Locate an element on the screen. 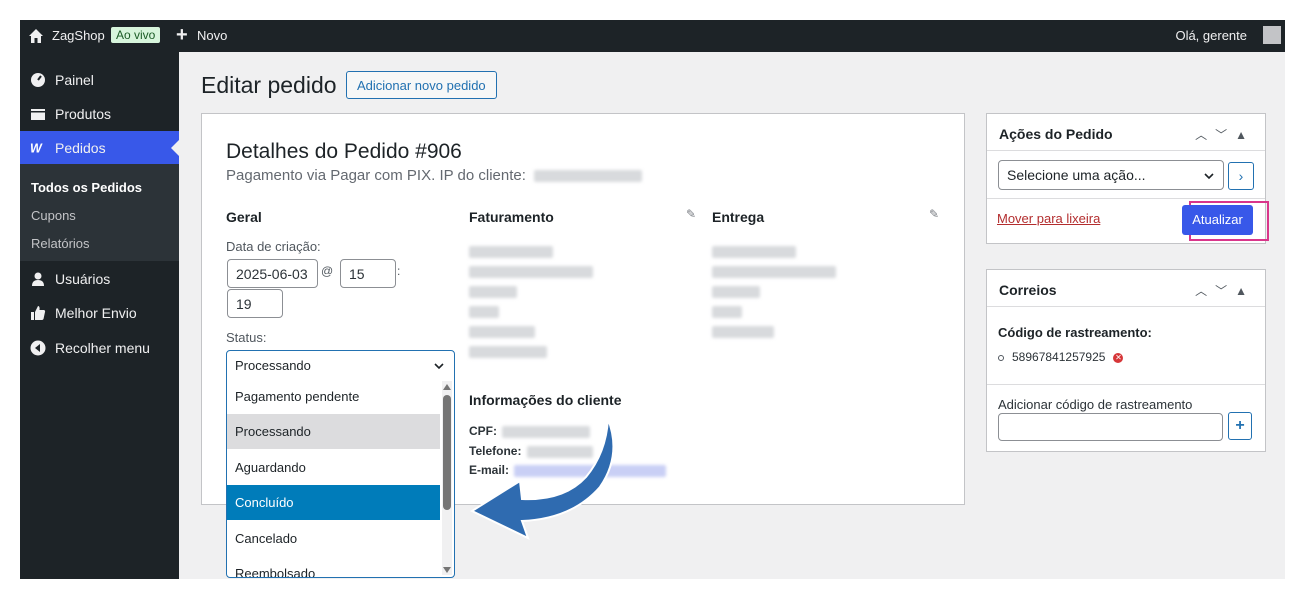  sidebar-item-usuarios: Usuários is located at coordinates (99, 279).